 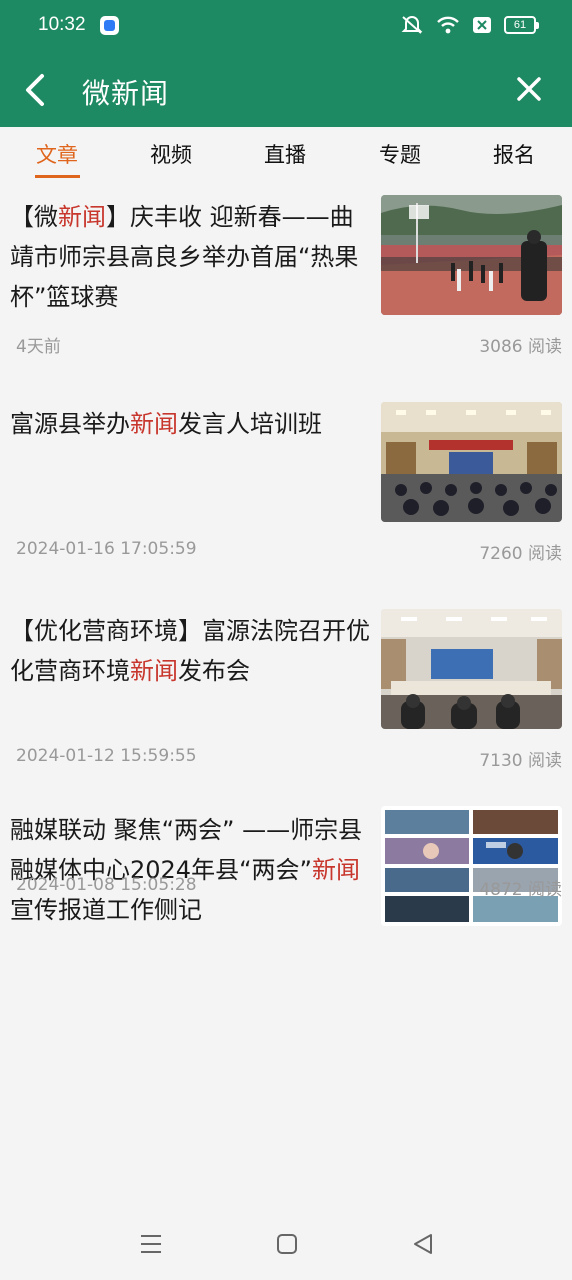 I want to click on home-square-icon, so click(x=287, y=1244).